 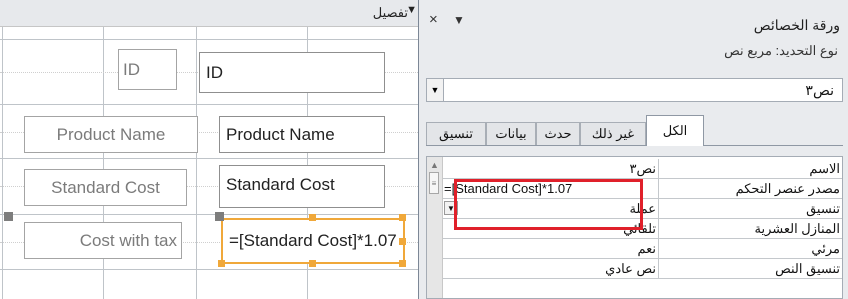 What do you see at coordinates (433, 19) in the screenshot?
I see `close-icon: ×` at bounding box center [433, 19].